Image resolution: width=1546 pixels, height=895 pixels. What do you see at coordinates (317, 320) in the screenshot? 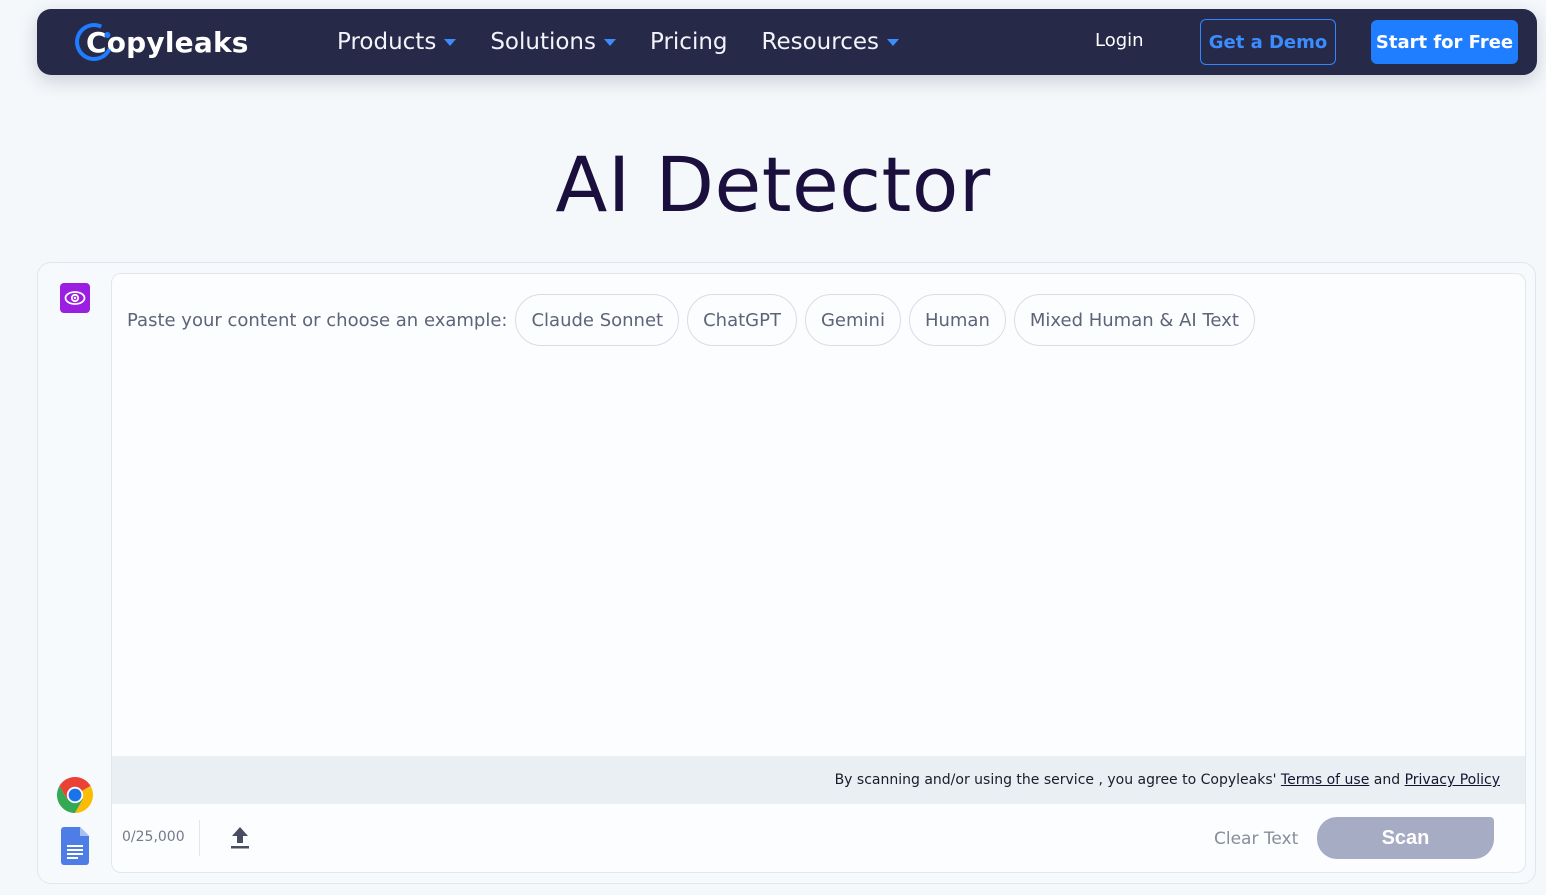
I see `paste-prompt-label: Paste your content or choose an example:` at bounding box center [317, 320].